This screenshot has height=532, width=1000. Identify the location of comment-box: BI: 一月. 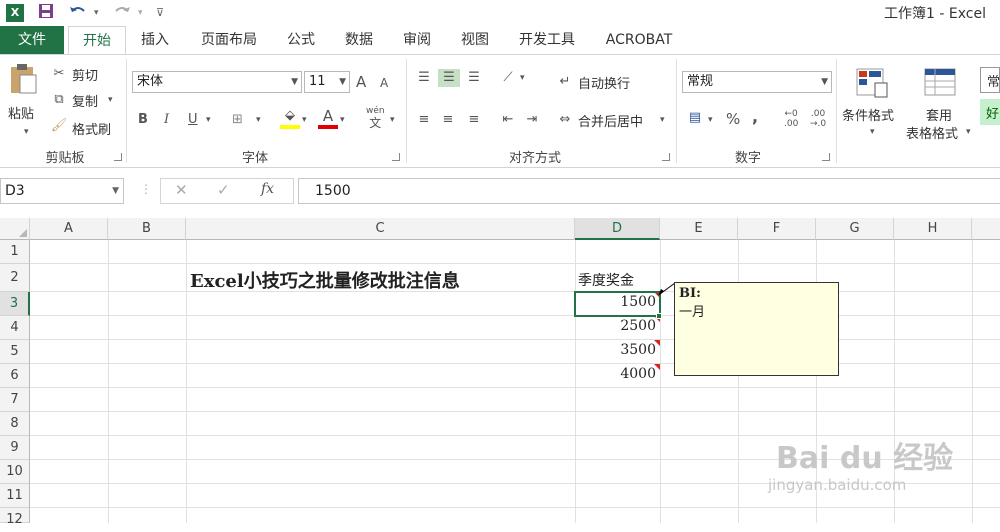
(756, 329).